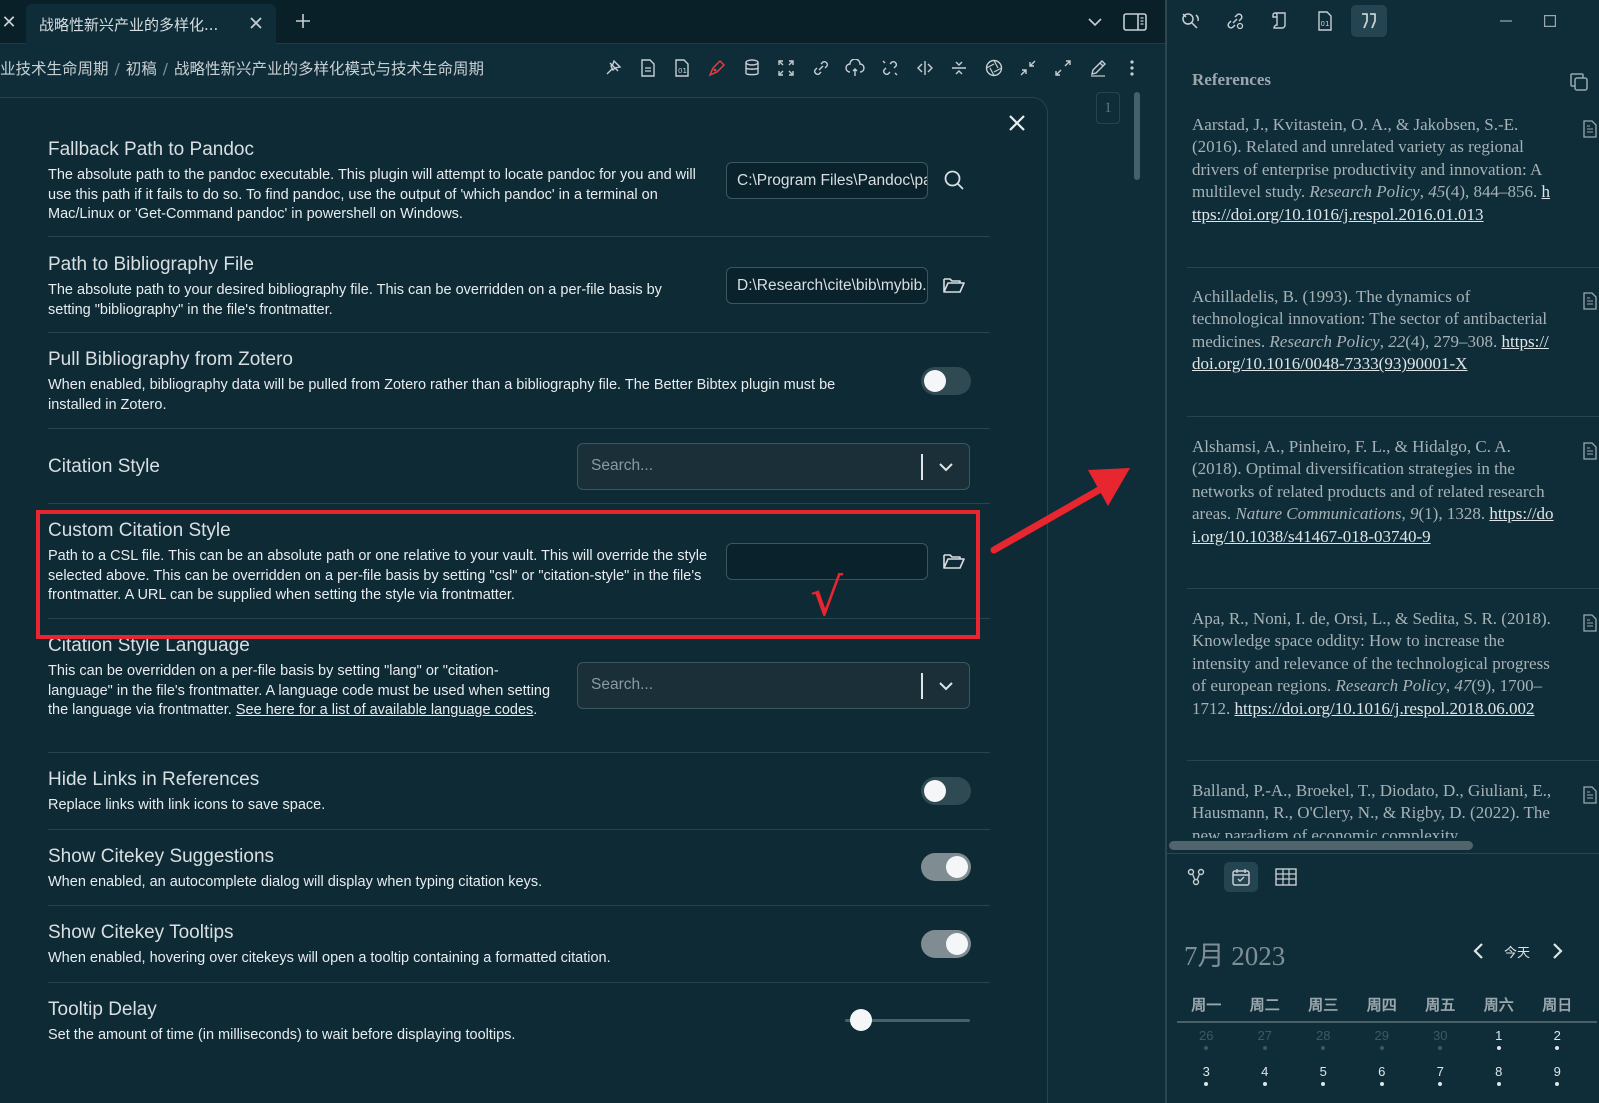  Describe the element at coordinates (821, 68) in the screenshot. I see `link-icon` at that location.